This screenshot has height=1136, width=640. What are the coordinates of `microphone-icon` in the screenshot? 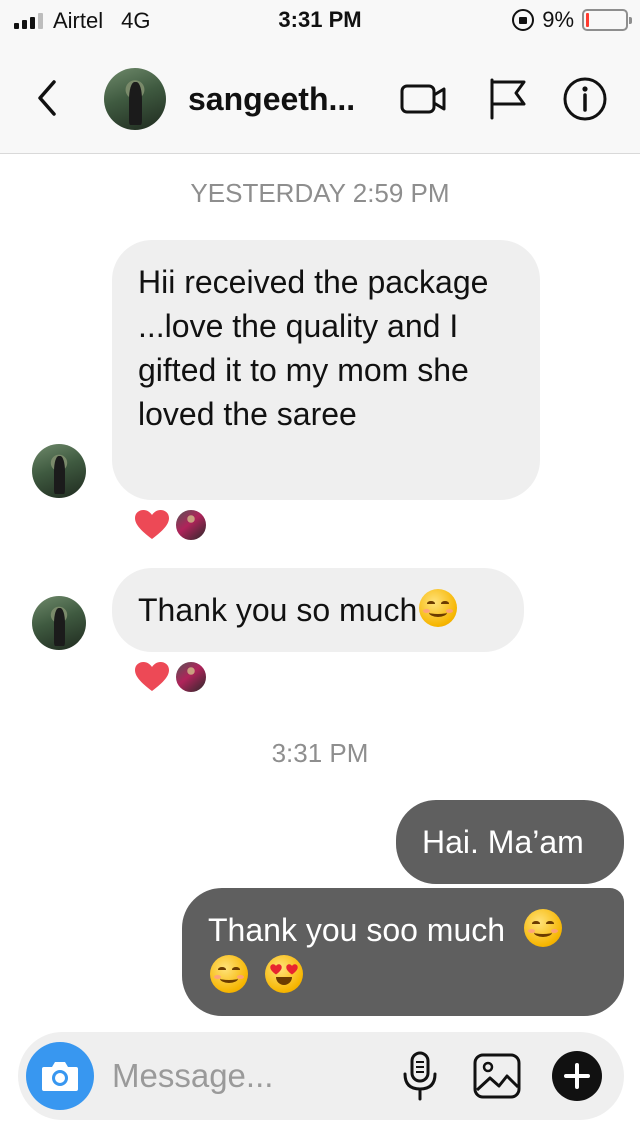 It's located at (420, 1076).